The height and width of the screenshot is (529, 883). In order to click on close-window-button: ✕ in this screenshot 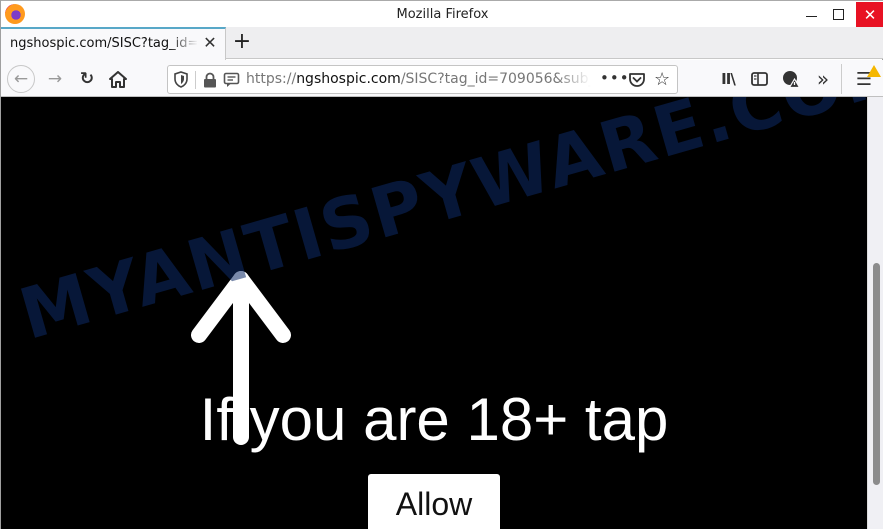, I will do `click(869, 14)`.